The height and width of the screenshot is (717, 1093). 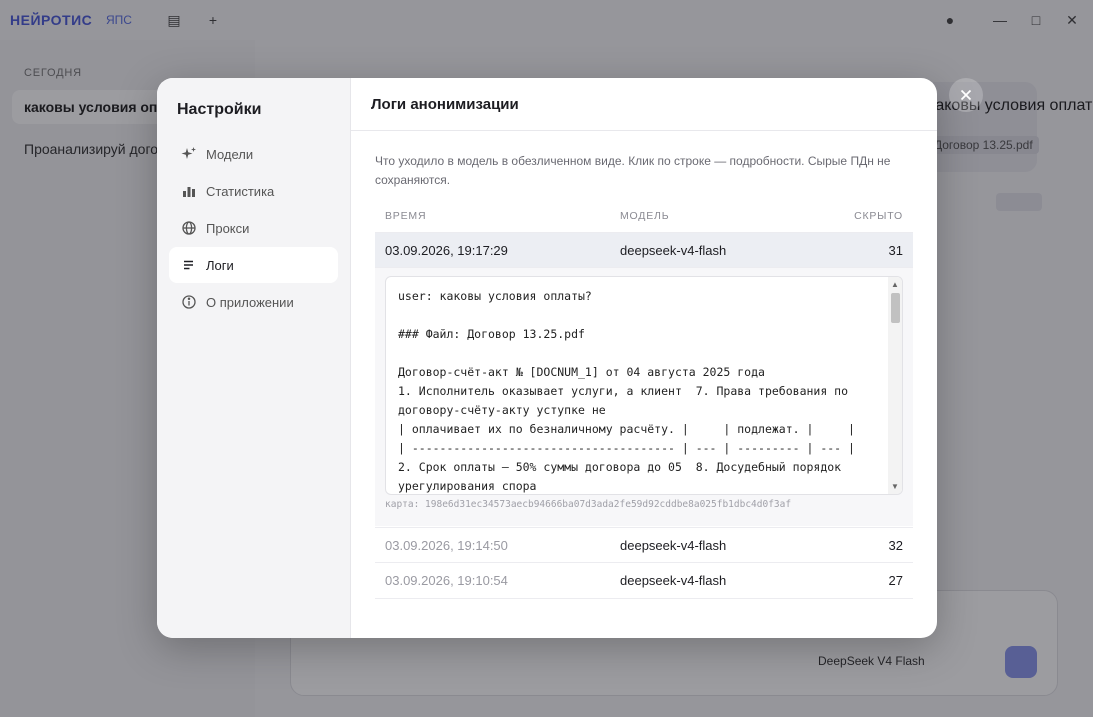 I want to click on logs-header: Логи анонимизации, so click(x=644, y=104).